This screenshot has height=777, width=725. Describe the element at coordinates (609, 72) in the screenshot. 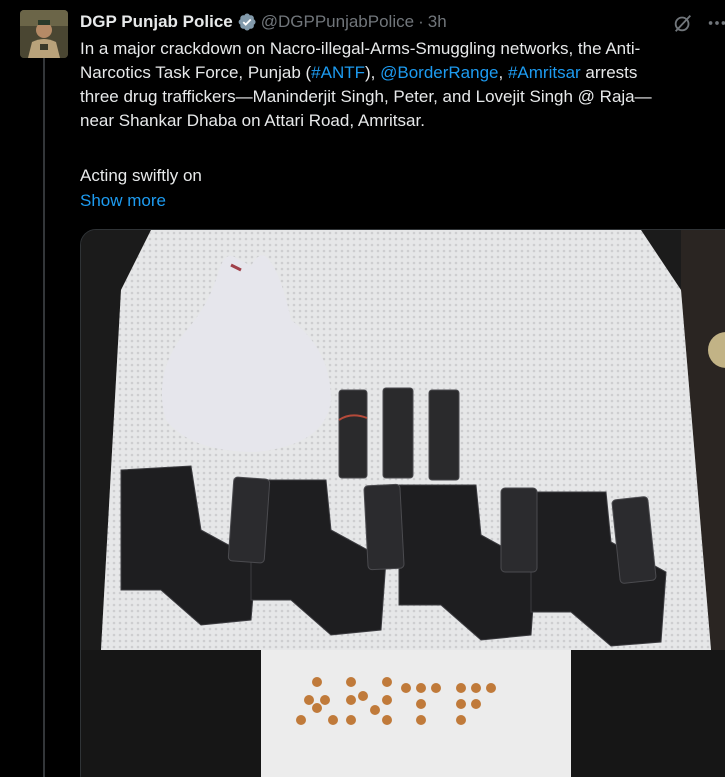

I see `tweet-text-segment: arrests` at that location.